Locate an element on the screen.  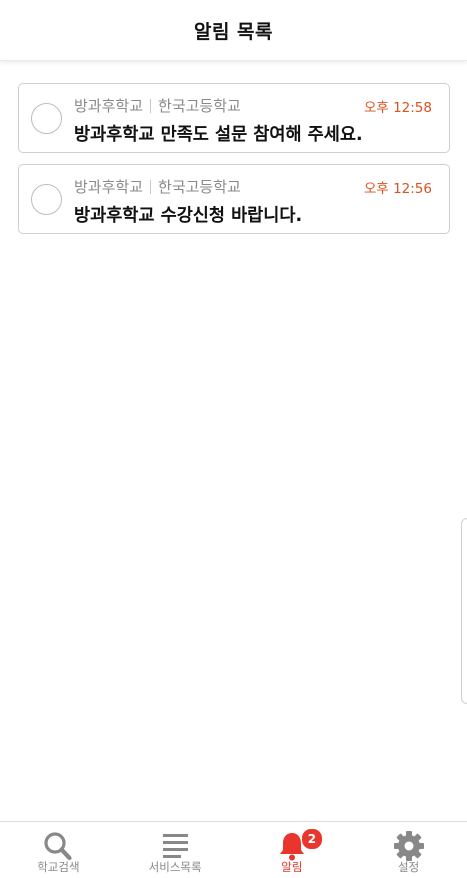
tab-settings: 설정 is located at coordinates (408, 850).